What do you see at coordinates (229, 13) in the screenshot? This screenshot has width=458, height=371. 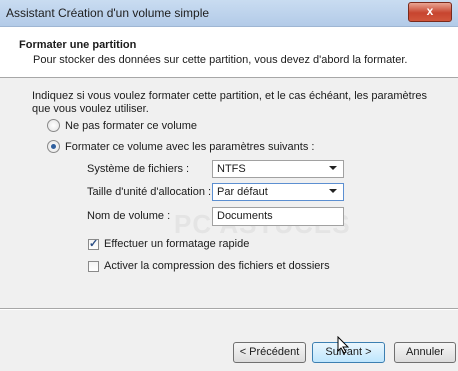 I see `title-bar: Assistant Création d'un volume simple x` at bounding box center [229, 13].